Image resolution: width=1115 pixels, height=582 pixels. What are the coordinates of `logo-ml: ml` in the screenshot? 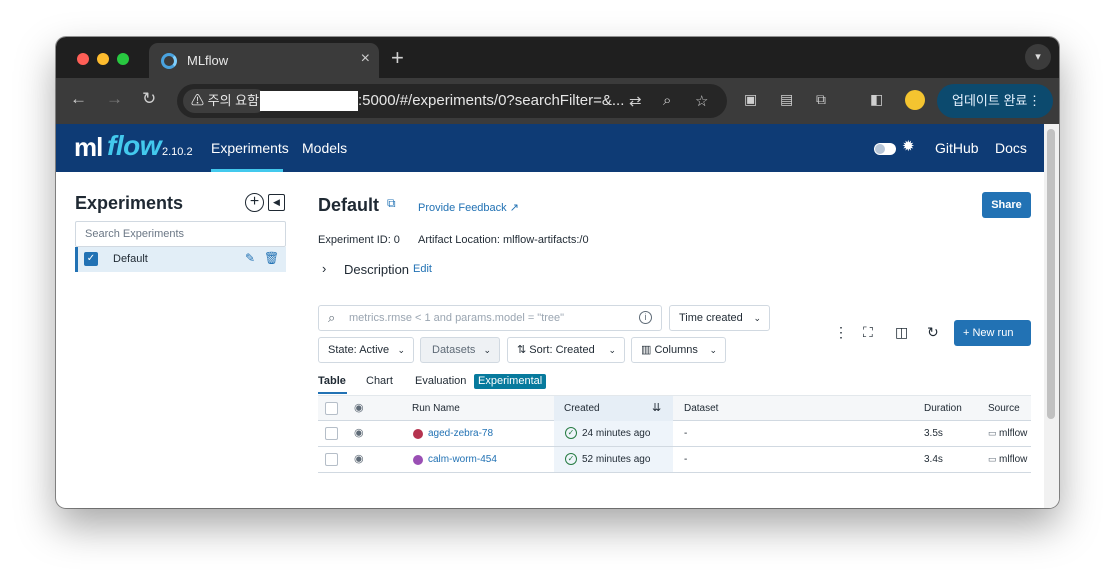 It's located at (88, 147).